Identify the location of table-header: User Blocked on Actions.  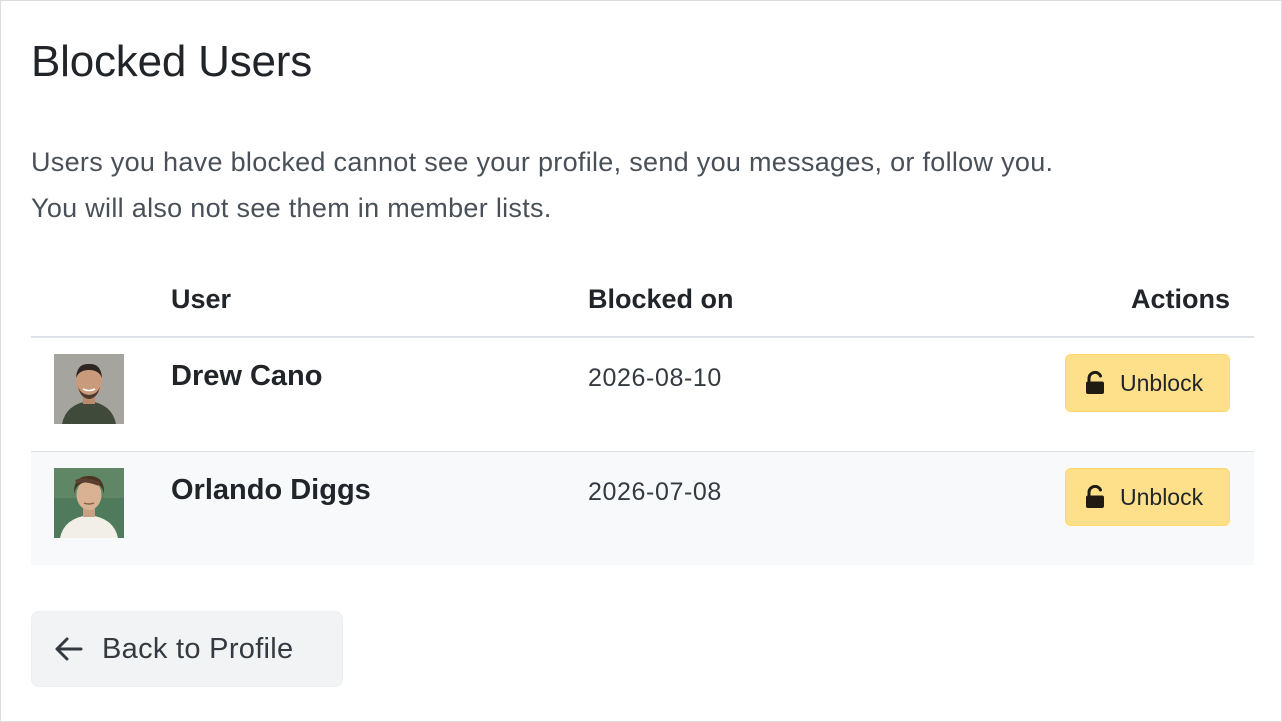
(642, 300).